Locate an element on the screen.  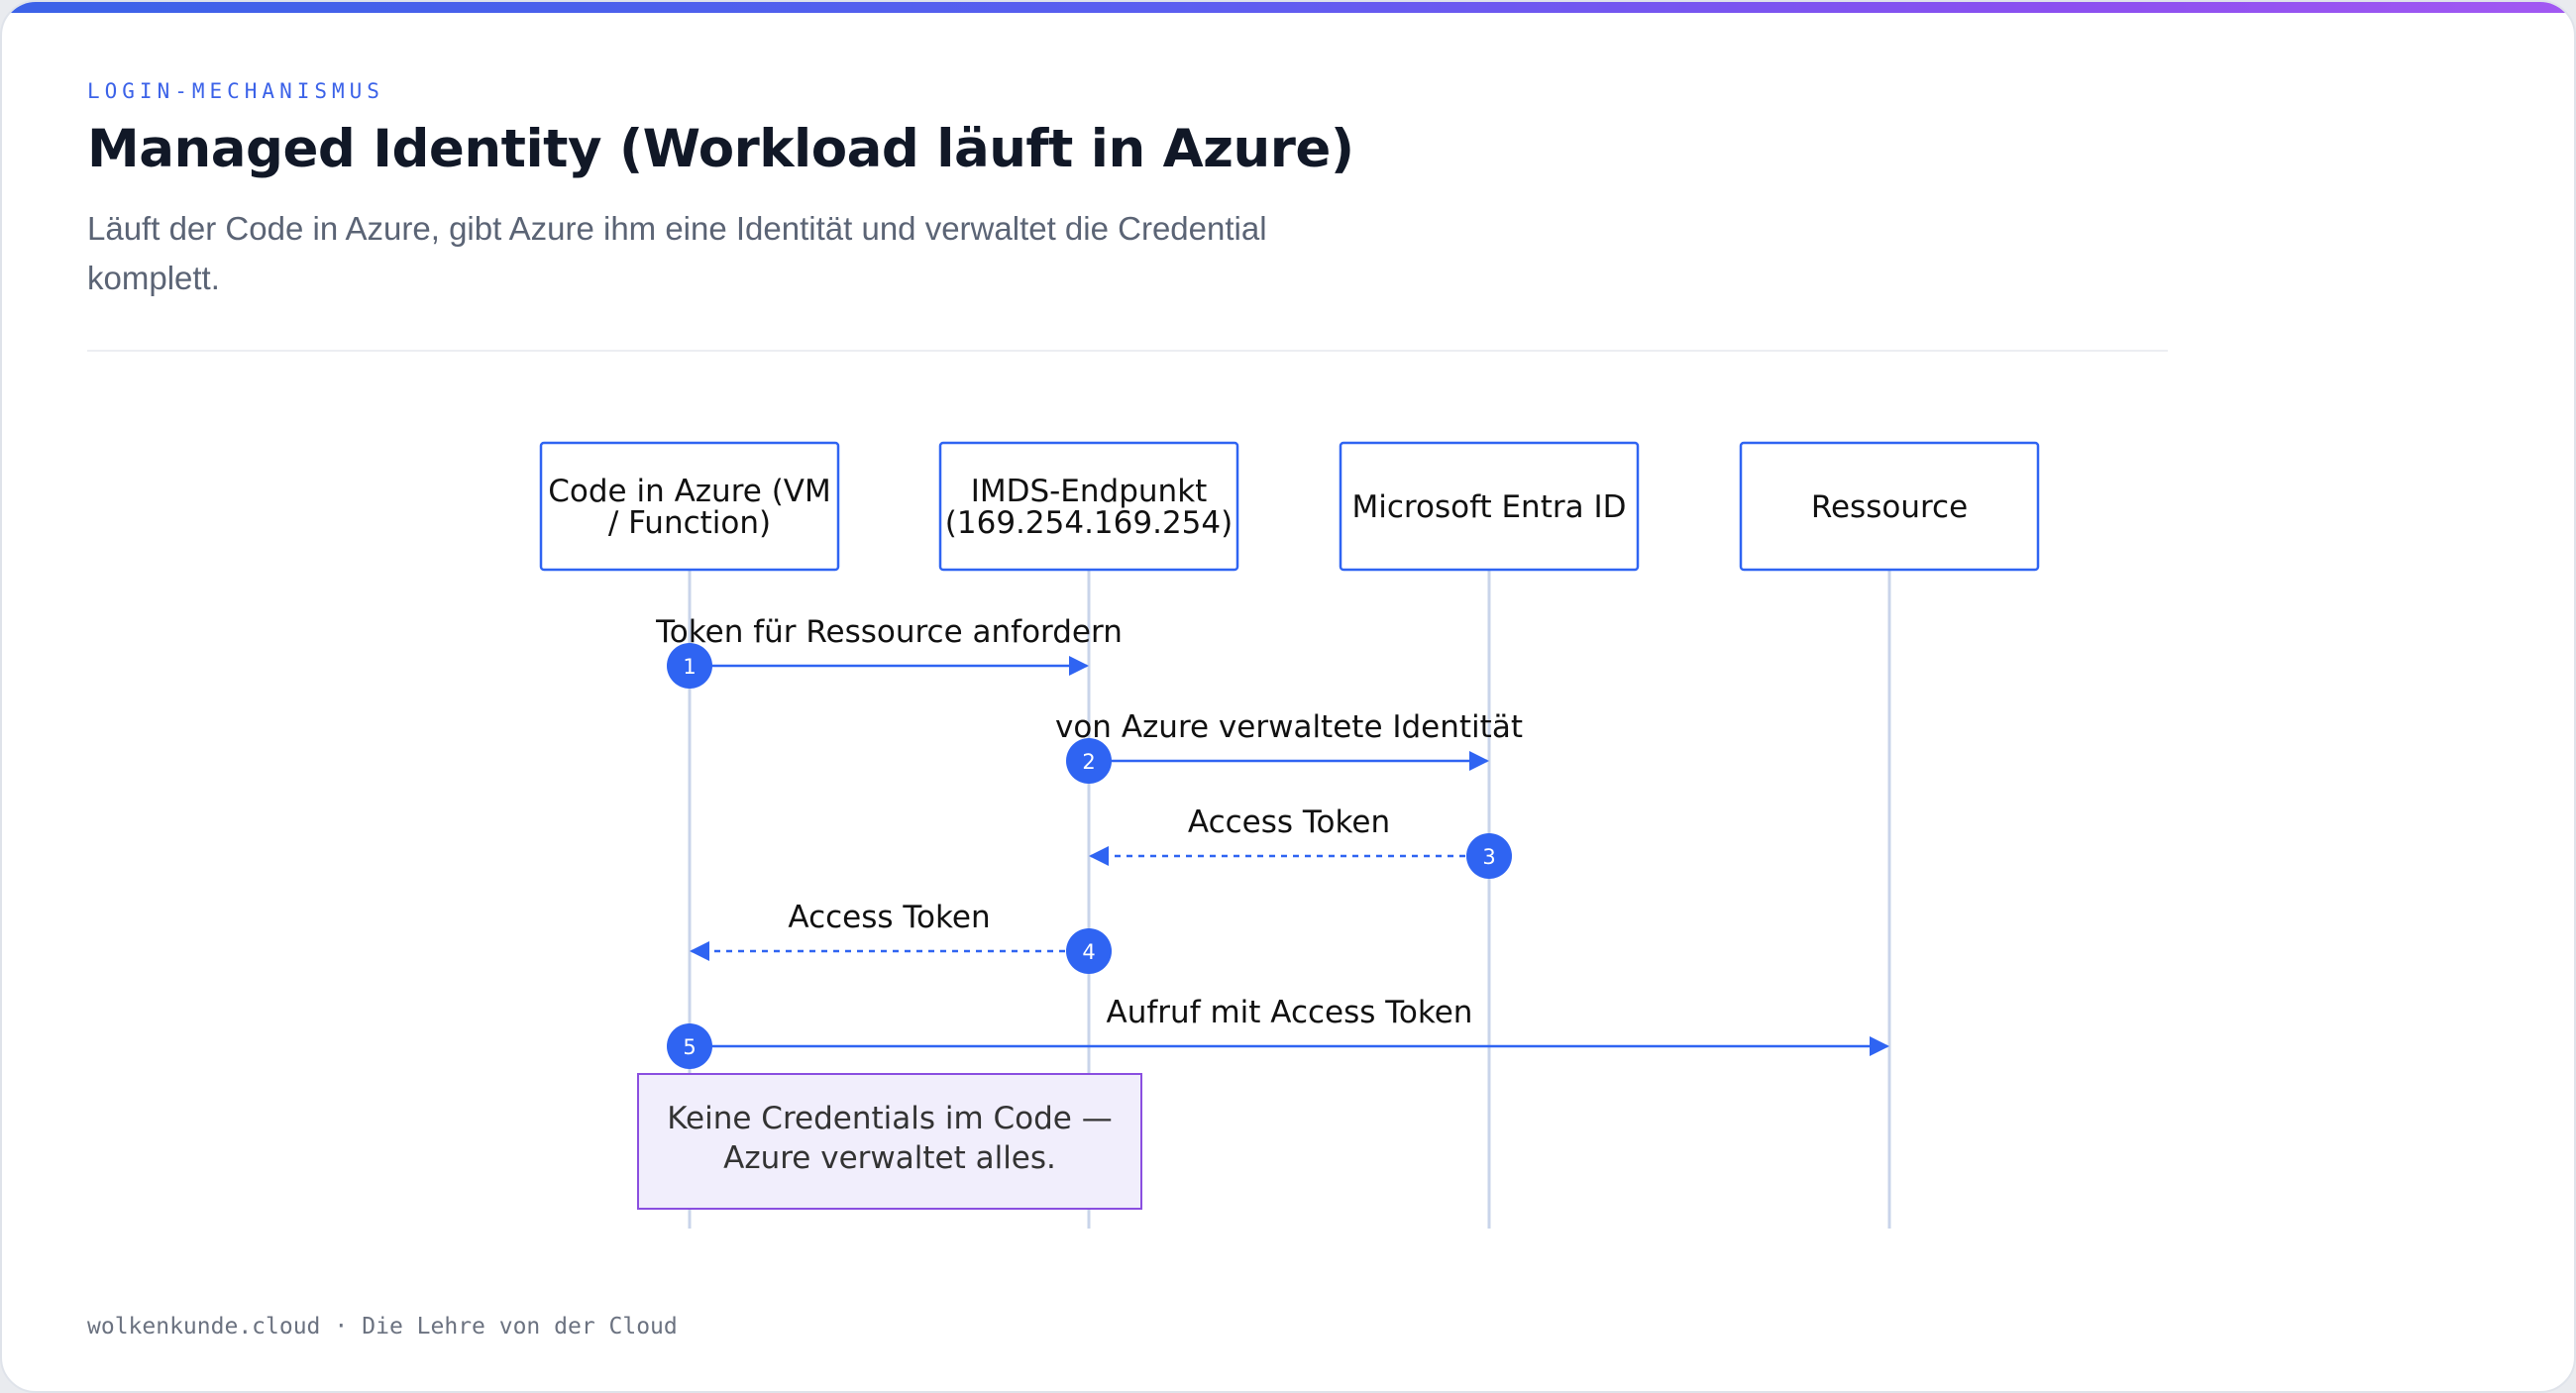
message-label: Aufruf mit Access Token is located at coordinates (1290, 1012).